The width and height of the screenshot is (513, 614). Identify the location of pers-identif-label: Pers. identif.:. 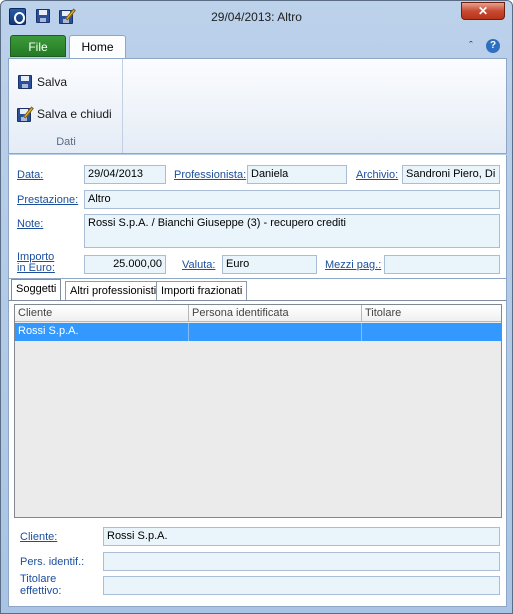
(52, 562).